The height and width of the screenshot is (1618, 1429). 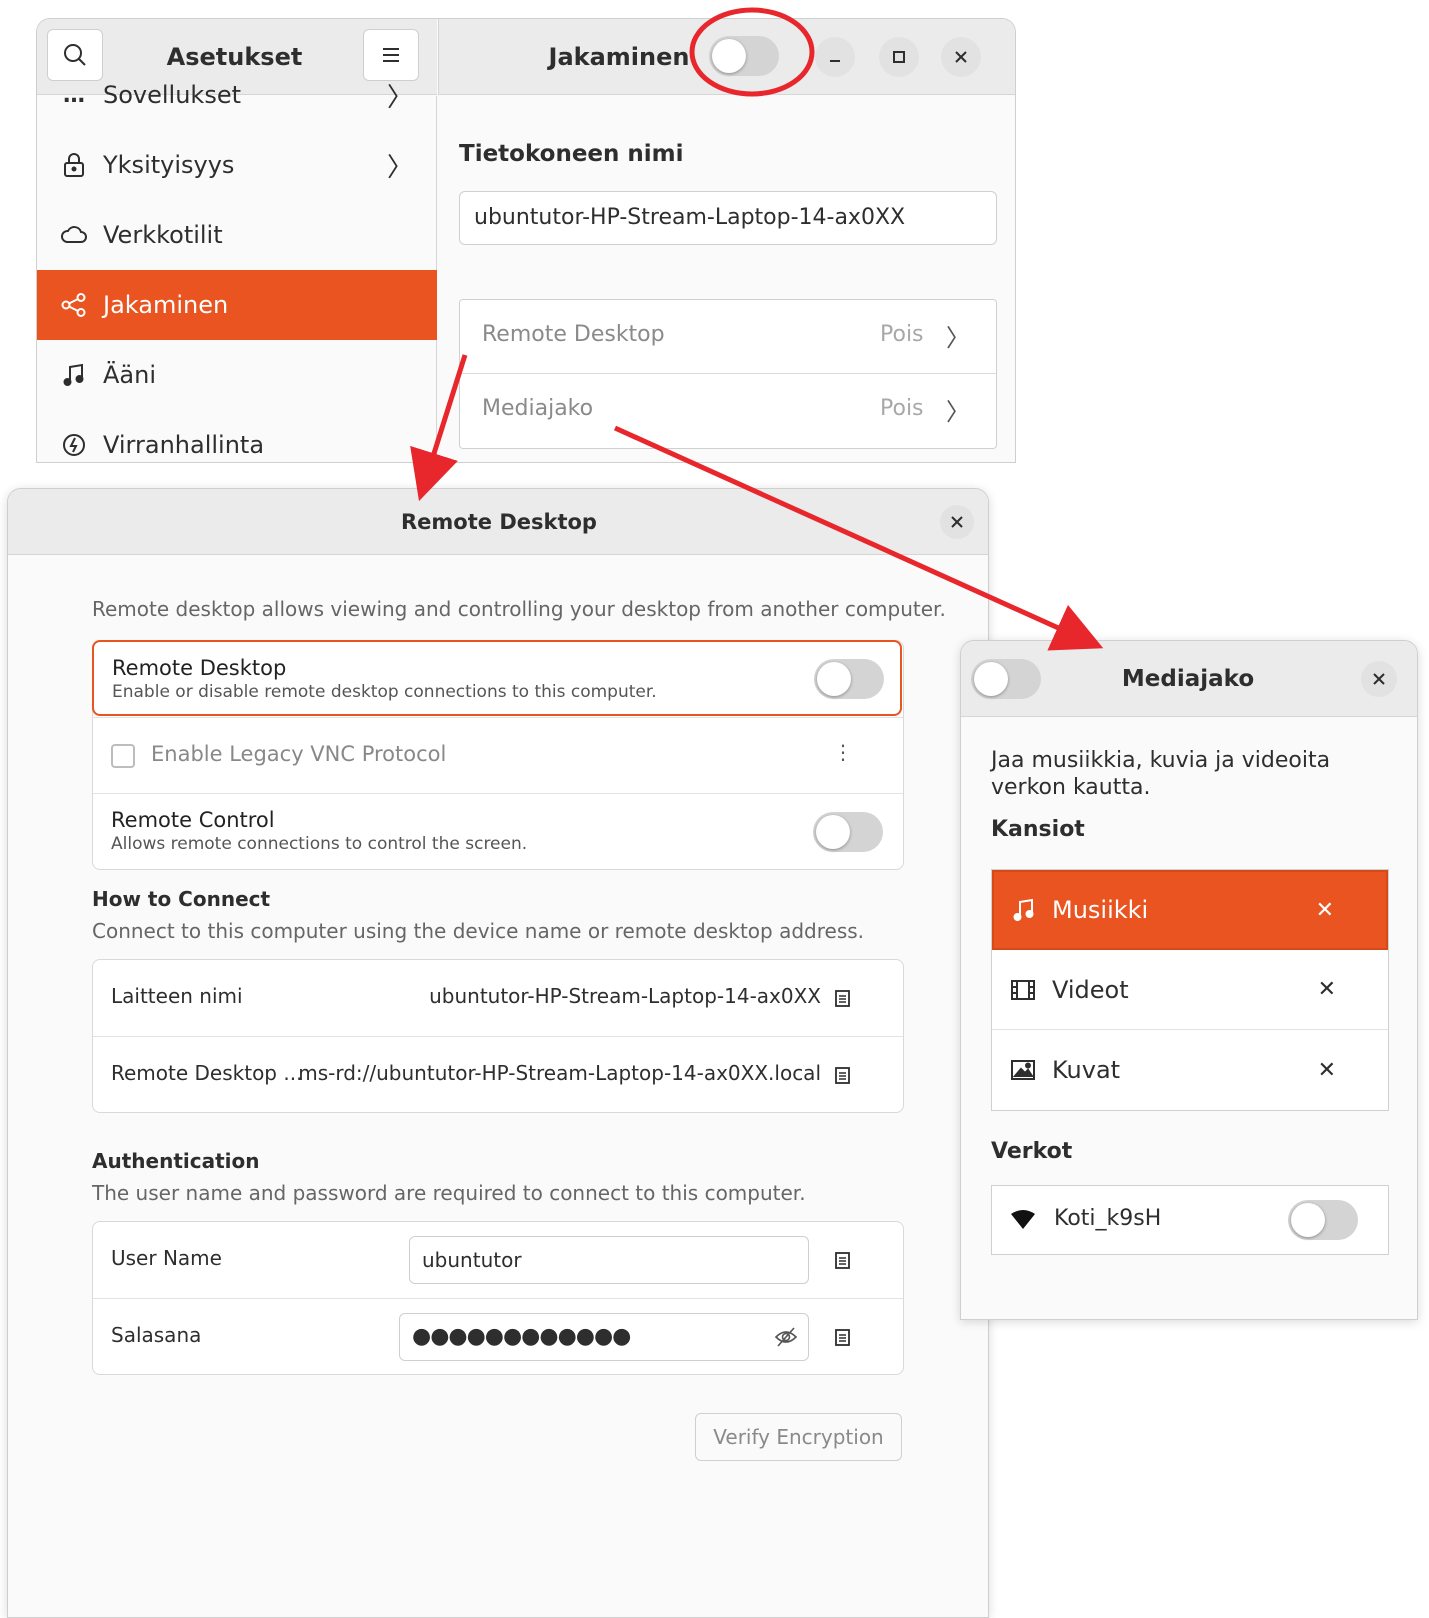 I want to click on sidebar-item-aani: Ääni, so click(x=237, y=375).